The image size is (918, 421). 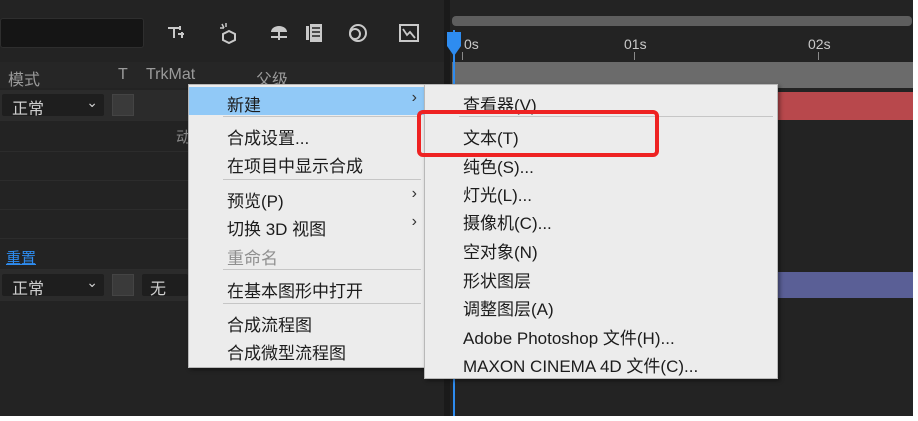 I want to click on menu-item-composition-mini-flowchart: 合成微型流程图, so click(x=307, y=349).